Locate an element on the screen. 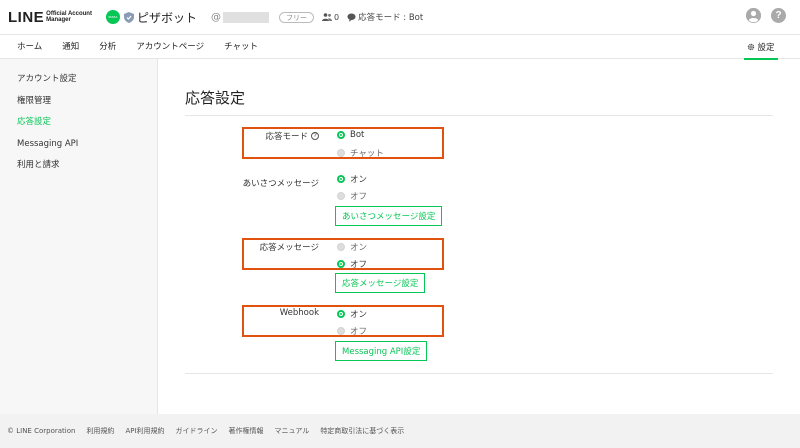  account-name: ピザボット is located at coordinates (167, 17).